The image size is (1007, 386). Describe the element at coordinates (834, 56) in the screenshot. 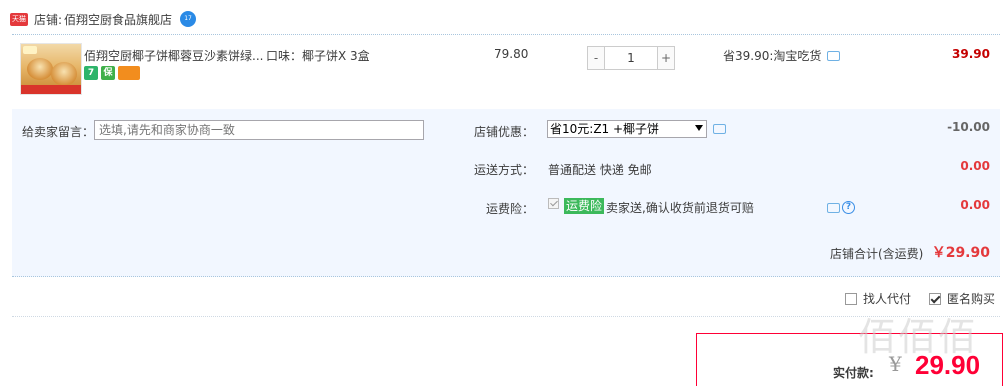

I see `message-icon` at that location.